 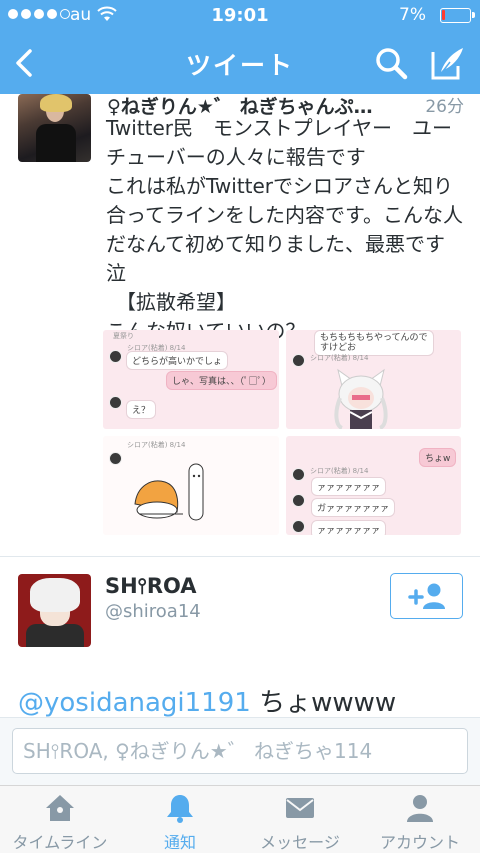 I want to click on search-icon, so click(x=391, y=63).